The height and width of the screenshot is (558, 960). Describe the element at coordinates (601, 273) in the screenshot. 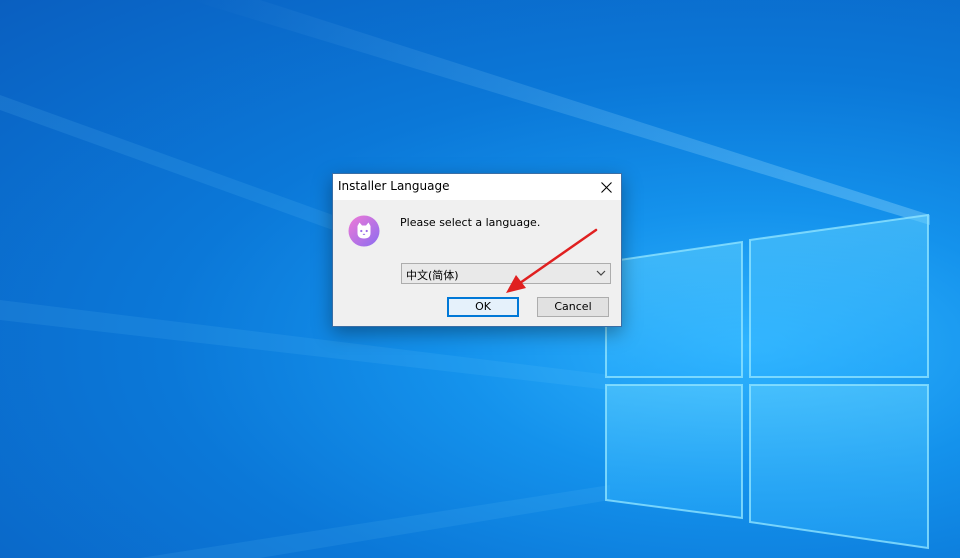

I see `chevron-down-icon` at that location.